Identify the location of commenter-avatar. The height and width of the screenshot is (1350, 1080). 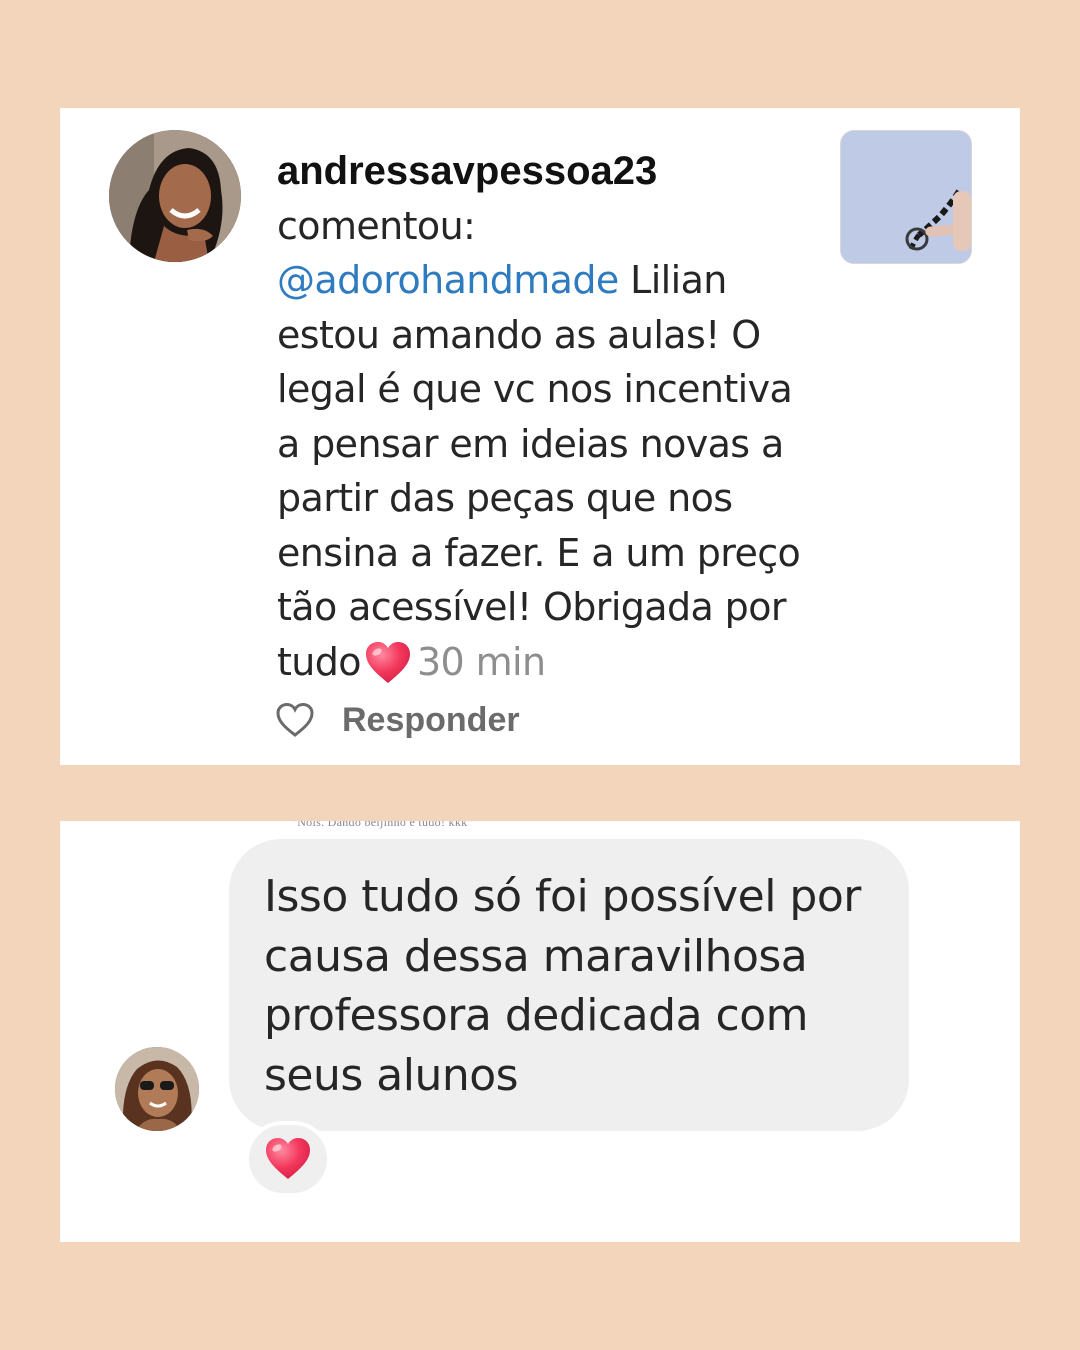
(175, 196).